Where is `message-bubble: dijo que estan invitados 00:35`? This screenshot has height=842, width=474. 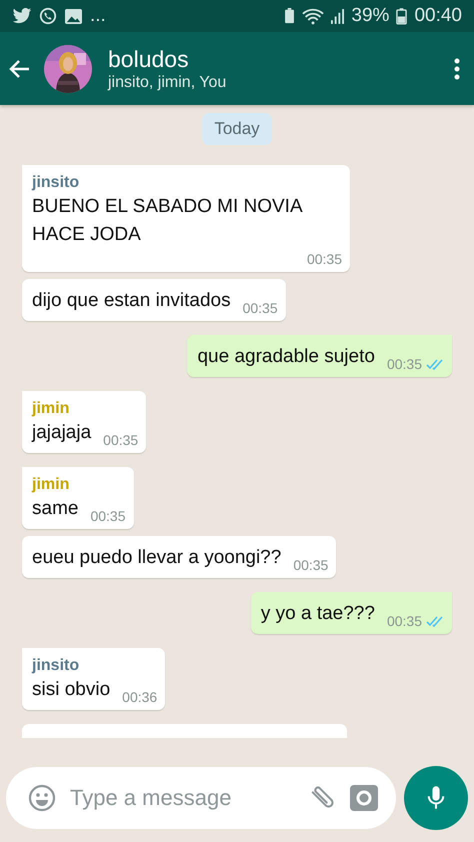
message-bubble: dijo que estan invitados 00:35 is located at coordinates (154, 300).